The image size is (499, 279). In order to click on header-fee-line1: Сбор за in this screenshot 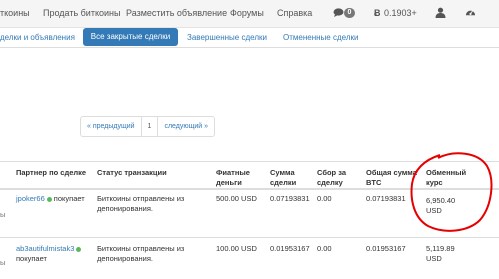, I will do `click(331, 172)`.